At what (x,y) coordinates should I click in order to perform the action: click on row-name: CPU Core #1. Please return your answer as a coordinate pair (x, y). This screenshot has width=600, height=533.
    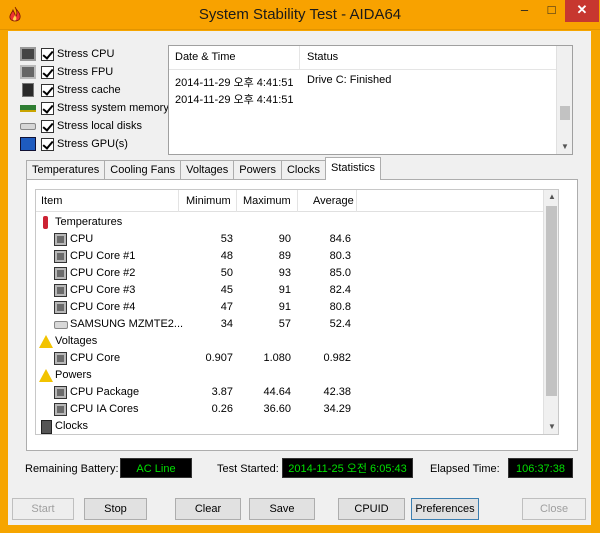
    Looking at the image, I should click on (103, 256).